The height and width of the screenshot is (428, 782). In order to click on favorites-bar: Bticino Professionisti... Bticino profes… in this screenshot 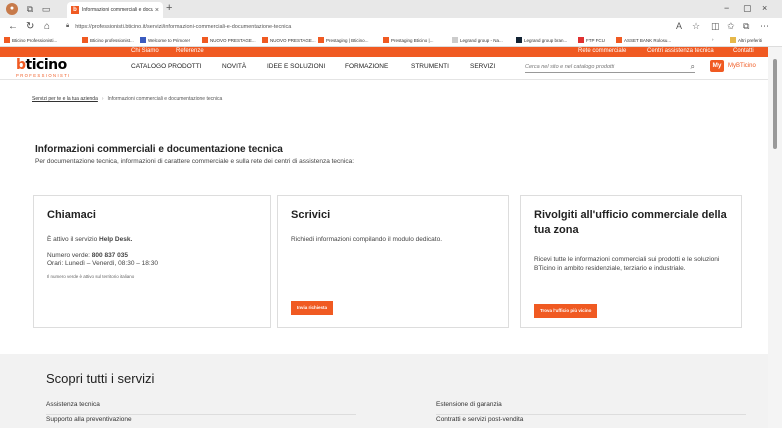, I will do `click(391, 41)`.